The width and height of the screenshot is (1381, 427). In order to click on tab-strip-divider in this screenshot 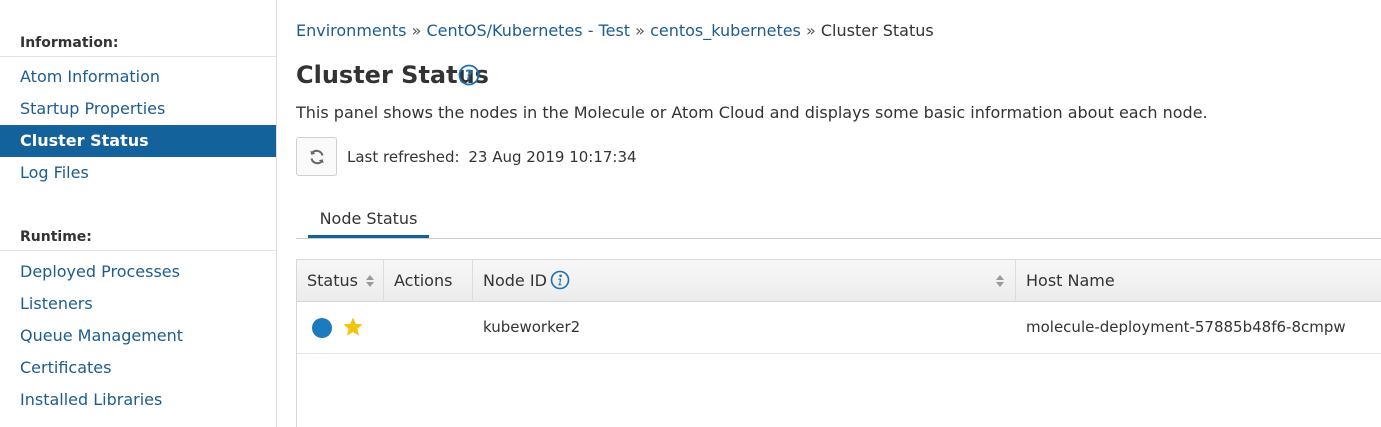, I will do `click(838, 238)`.